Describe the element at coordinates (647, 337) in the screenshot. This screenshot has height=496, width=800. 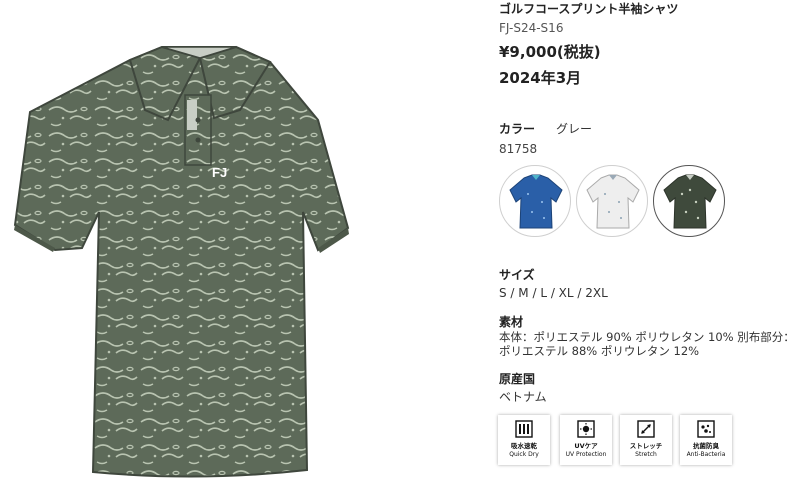
I see `material-line-1: 本体：ポリエステル 90% ポリウレタン 10% 別布部分：` at that location.